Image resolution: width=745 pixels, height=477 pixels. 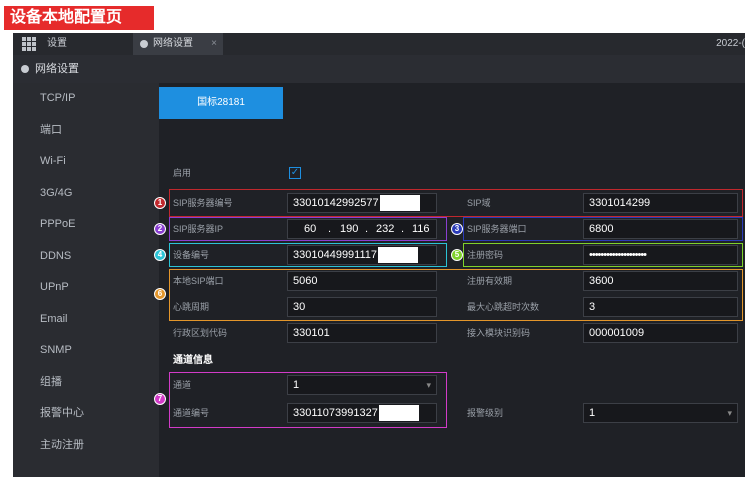 What do you see at coordinates (490, 281) in the screenshot?
I see `register-validity-label: 注册有效期` at bounding box center [490, 281].